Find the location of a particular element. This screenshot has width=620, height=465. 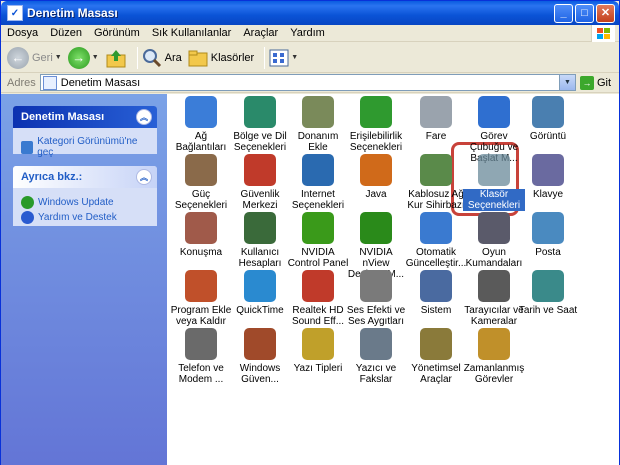

control-panel-item: Fare is located at coordinates (436, 119).